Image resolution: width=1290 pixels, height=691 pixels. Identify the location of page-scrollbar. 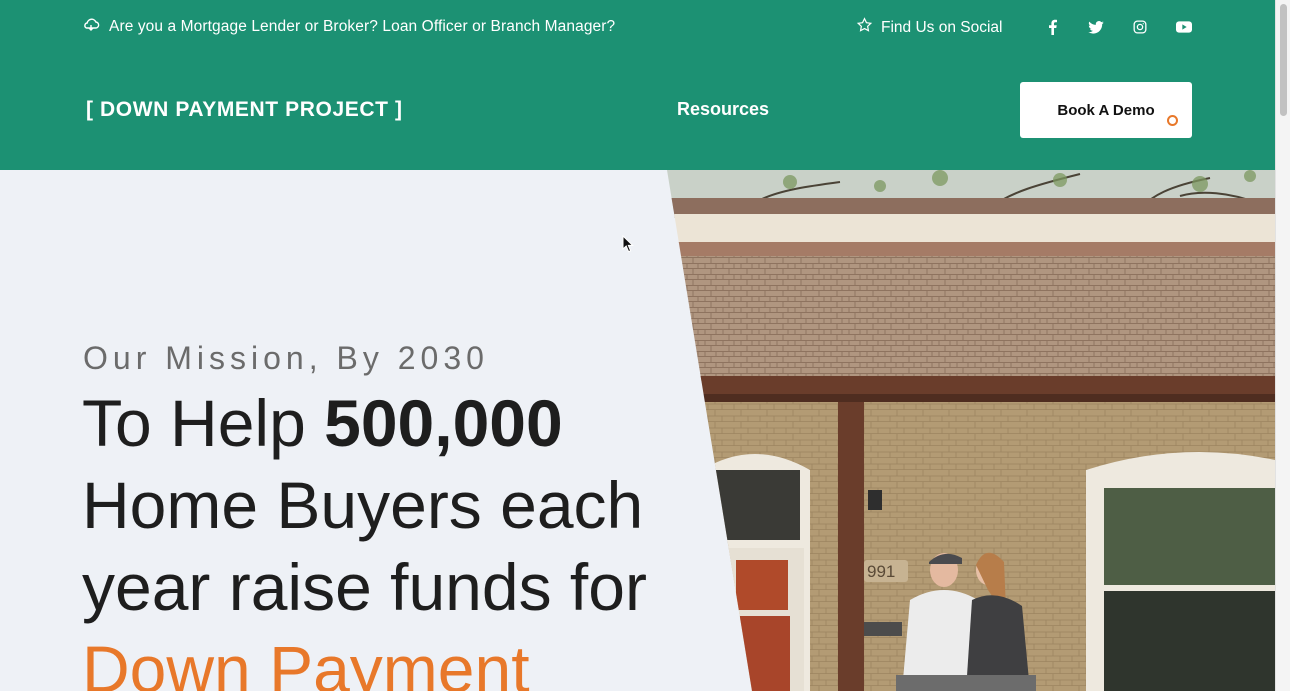
(1282, 345).